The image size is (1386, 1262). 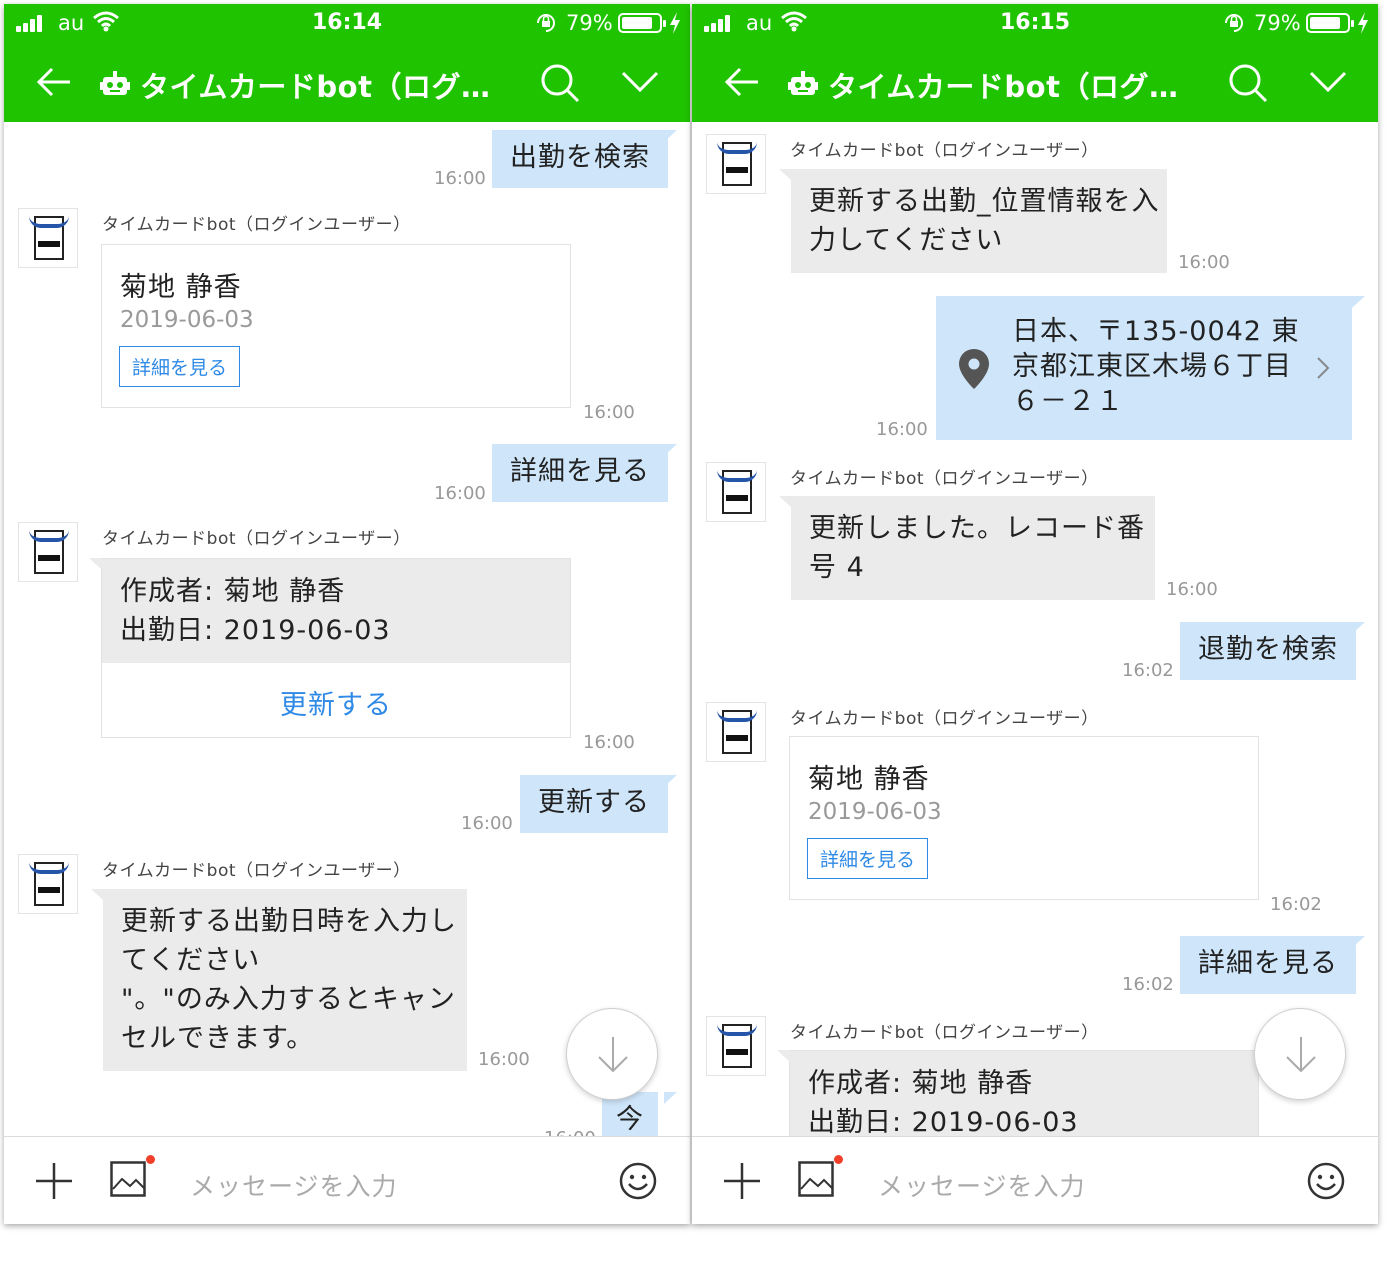 I want to click on status-bar: au 16:15 79%, so click(x=1035, y=24).